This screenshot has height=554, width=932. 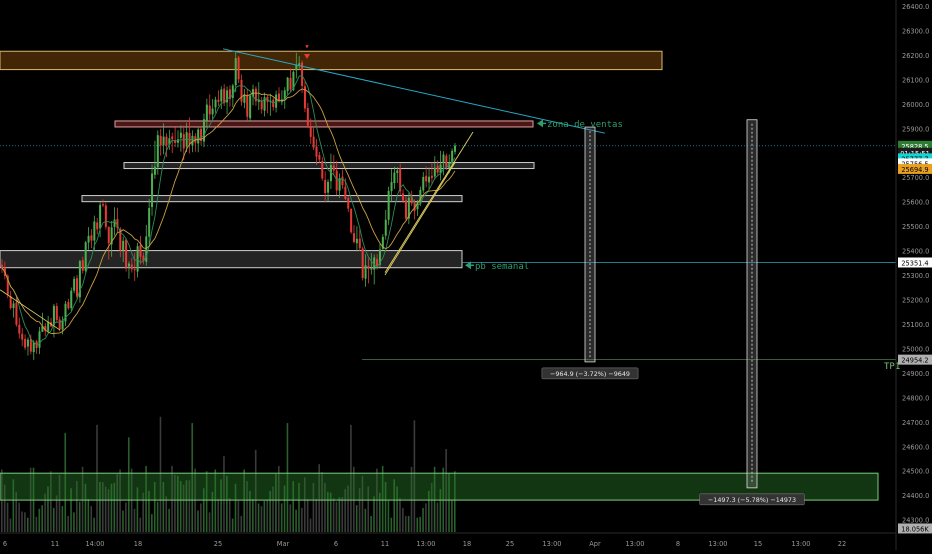 I want to click on price-tick-label: 25000.0, so click(x=915, y=349).